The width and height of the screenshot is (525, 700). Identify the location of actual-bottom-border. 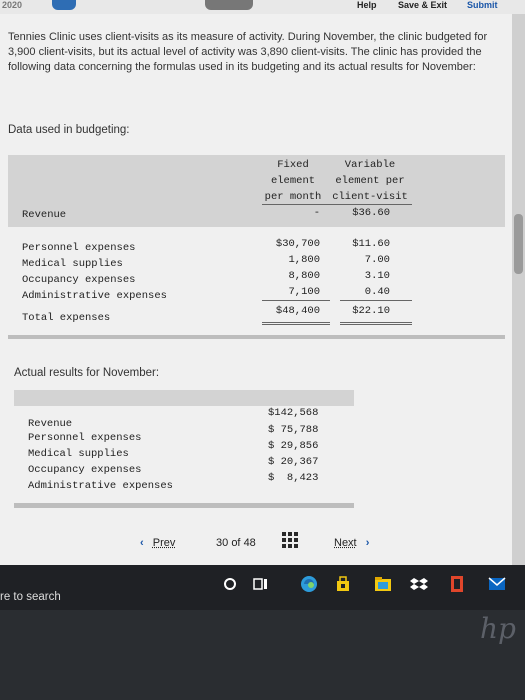
(184, 505).